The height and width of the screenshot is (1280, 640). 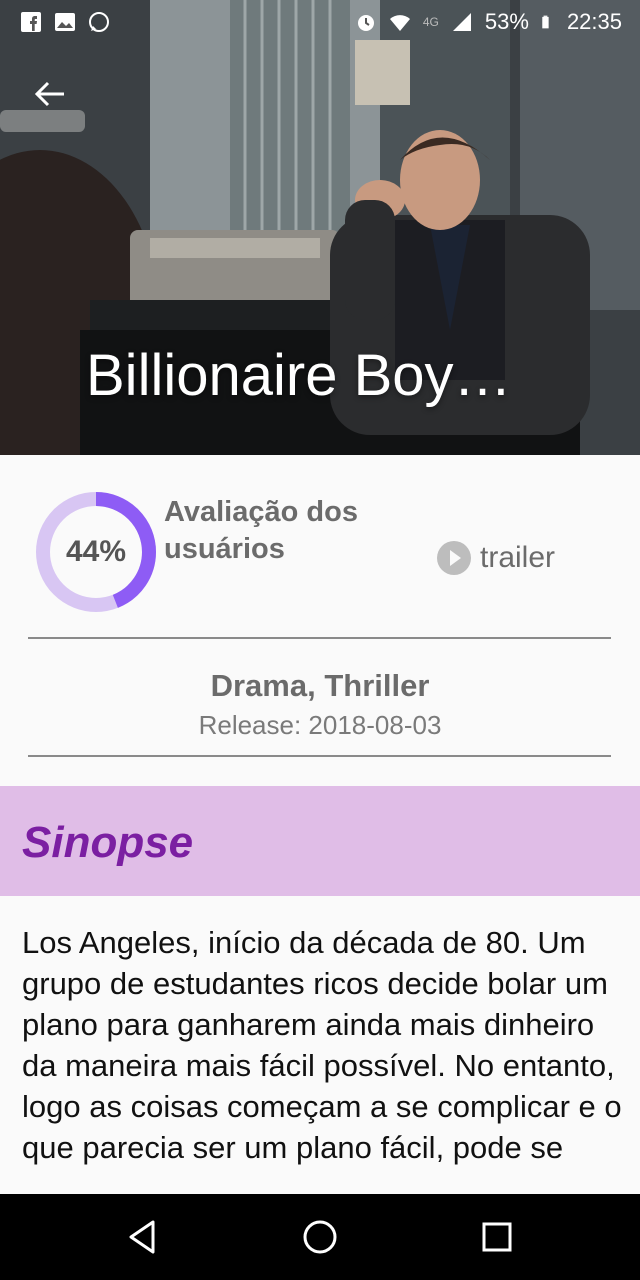 I want to click on trailer-button: trailer, so click(x=495, y=558).